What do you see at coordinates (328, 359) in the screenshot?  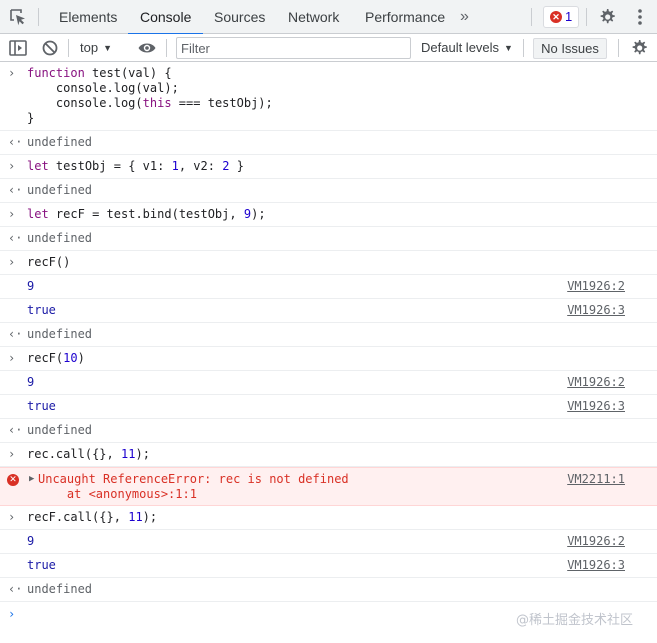 I see `console-input-entry: › recF(10)` at bounding box center [328, 359].